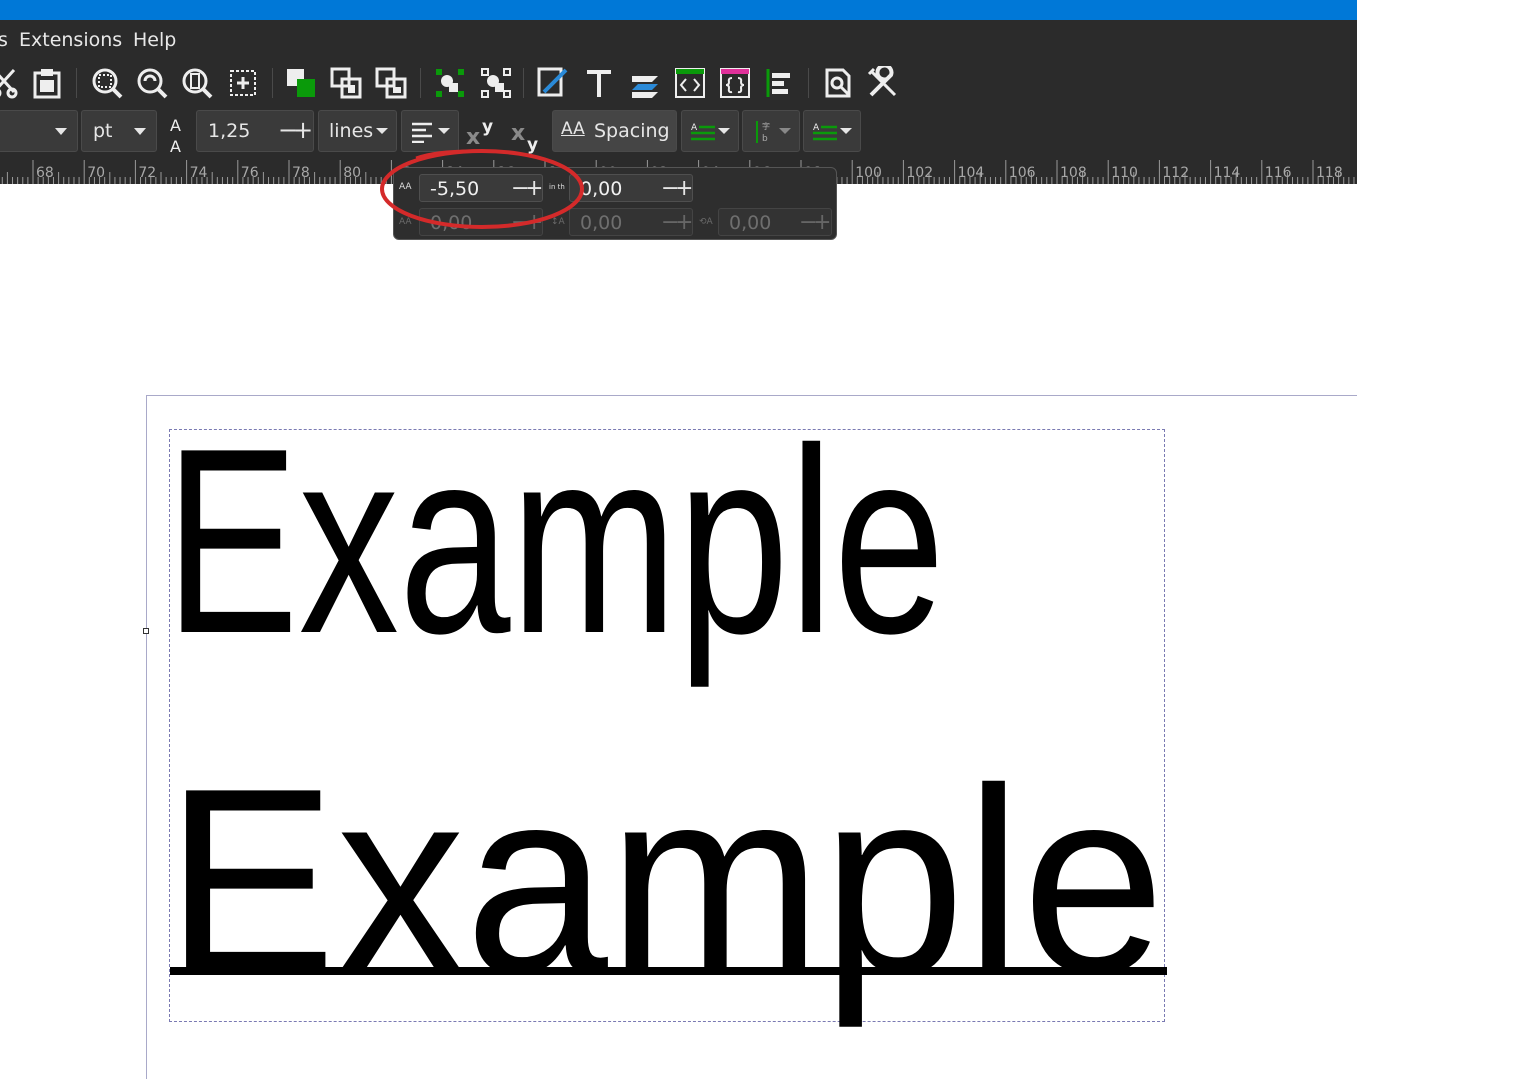  I want to click on example-text-line1-glyph: Example, so click(555, 541).